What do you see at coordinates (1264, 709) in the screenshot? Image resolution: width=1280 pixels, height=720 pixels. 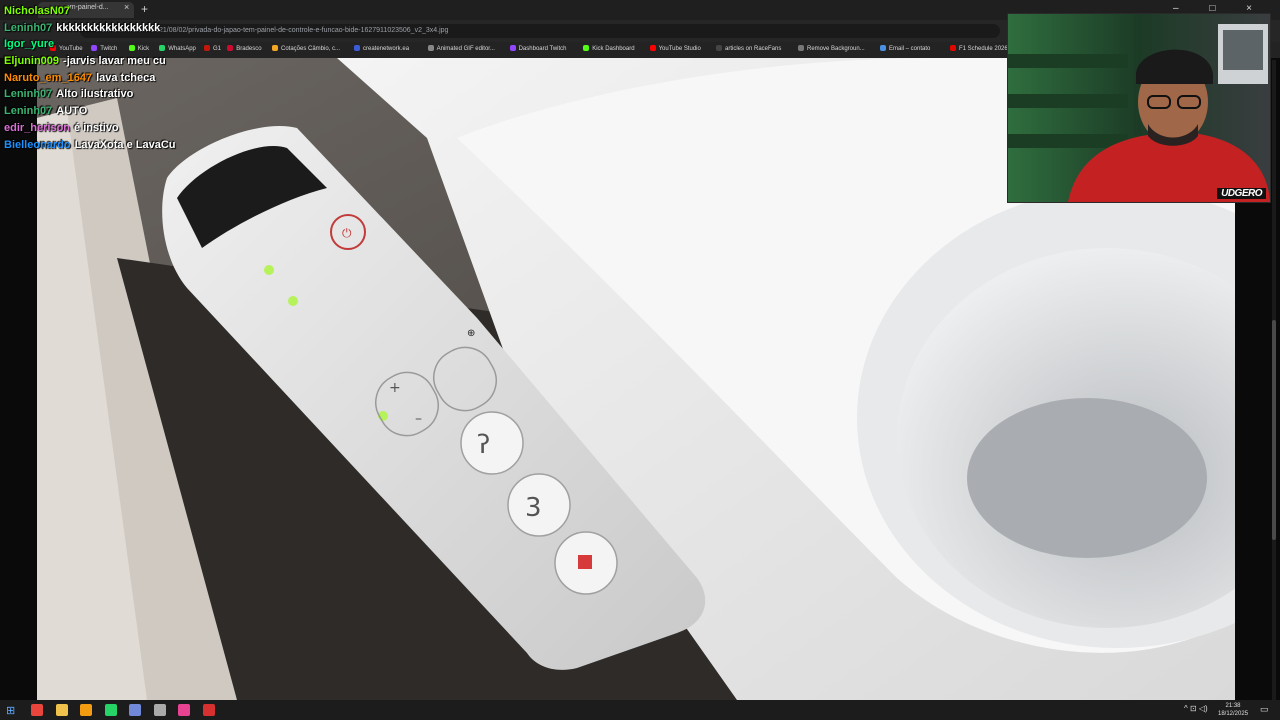 I see `notification-icon: ▭` at bounding box center [1264, 709].